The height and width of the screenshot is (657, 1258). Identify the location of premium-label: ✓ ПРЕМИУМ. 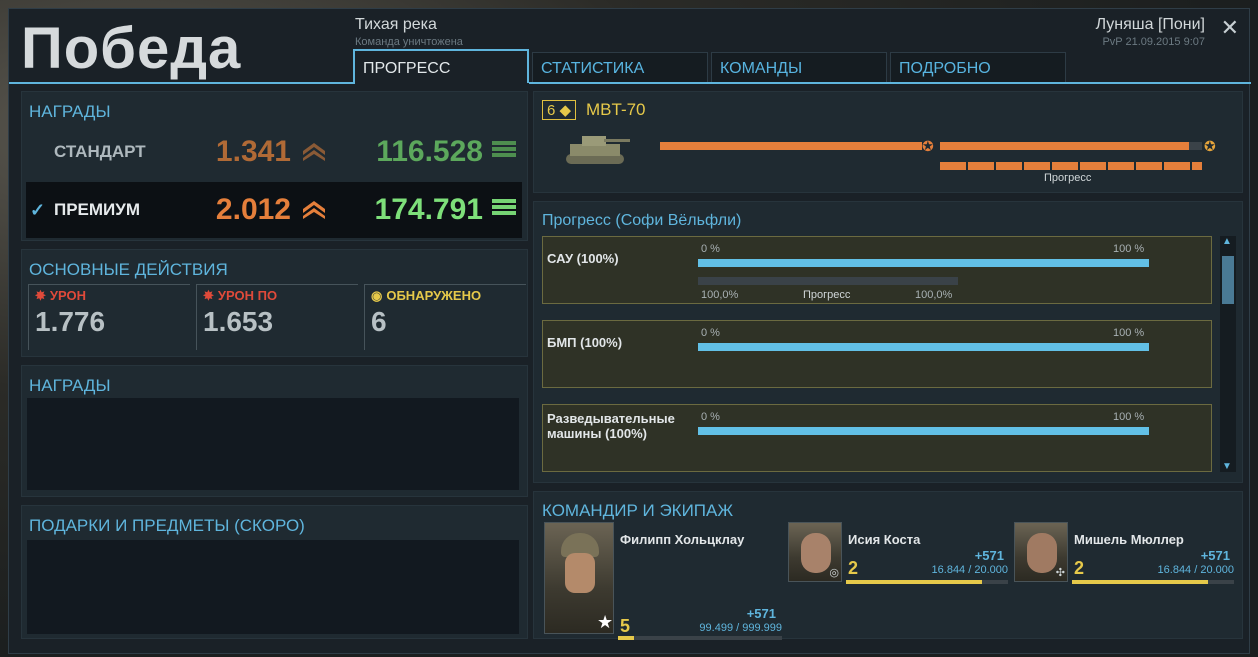
(85, 210).